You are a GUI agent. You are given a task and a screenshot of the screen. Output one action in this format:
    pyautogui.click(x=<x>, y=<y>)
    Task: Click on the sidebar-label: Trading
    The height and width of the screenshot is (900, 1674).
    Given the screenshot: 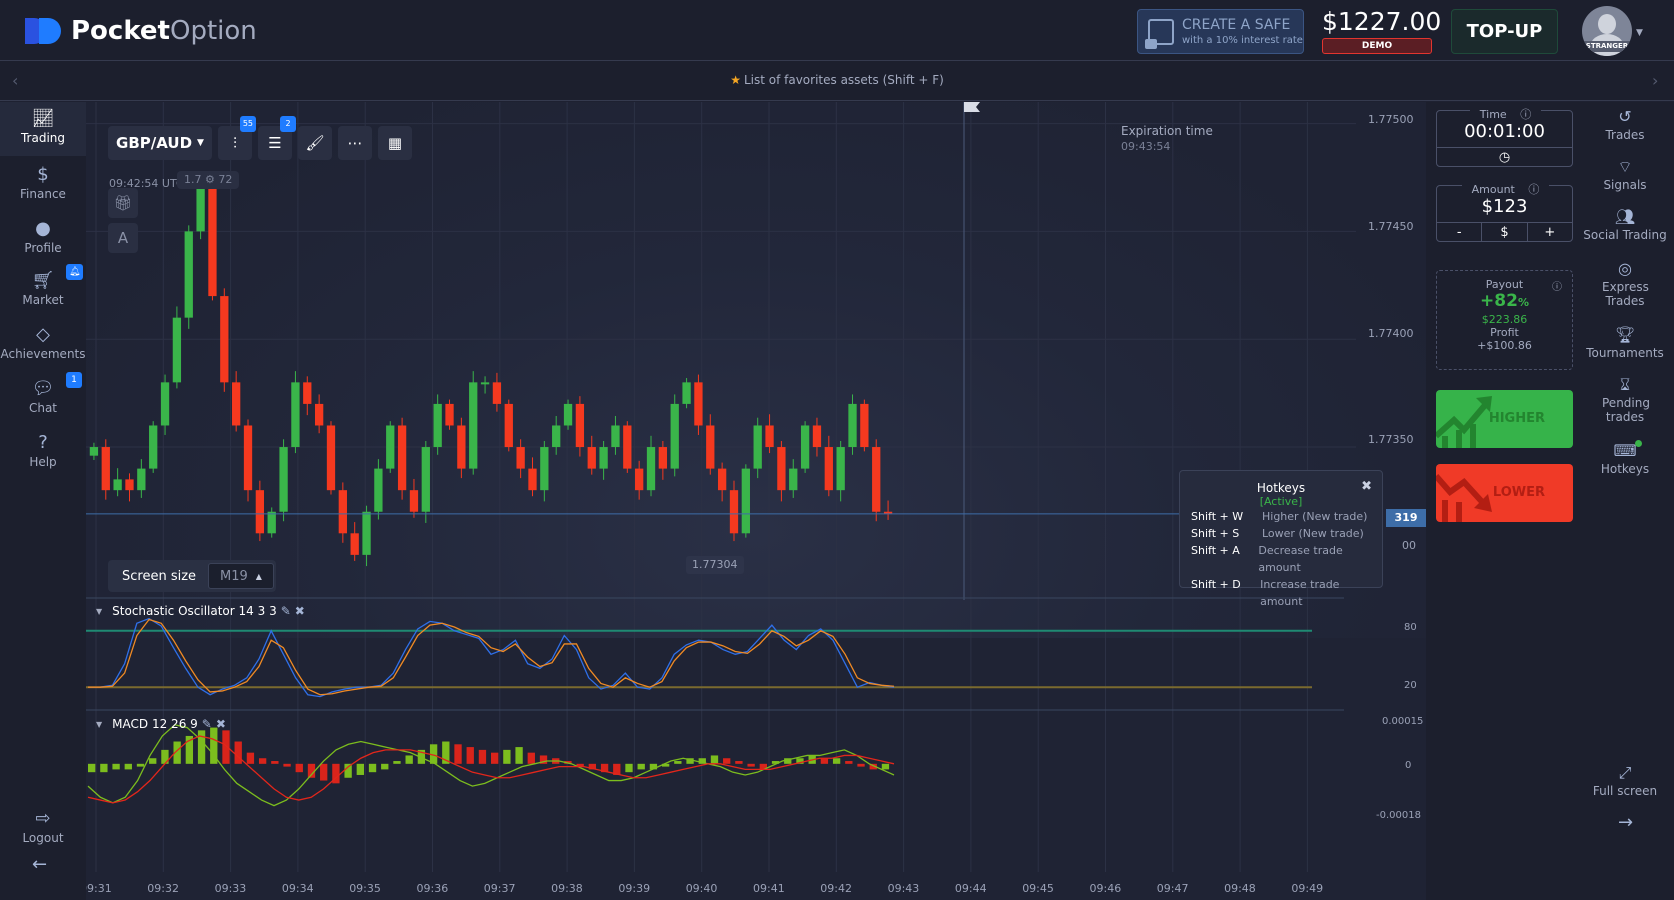 What is the action you would take?
    pyautogui.click(x=43, y=138)
    